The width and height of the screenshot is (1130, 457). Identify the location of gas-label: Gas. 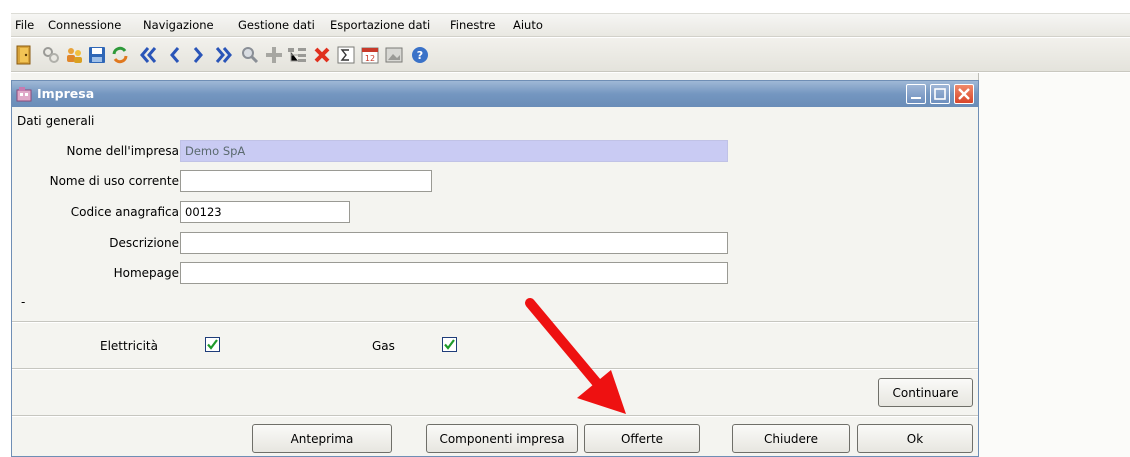
(383, 346).